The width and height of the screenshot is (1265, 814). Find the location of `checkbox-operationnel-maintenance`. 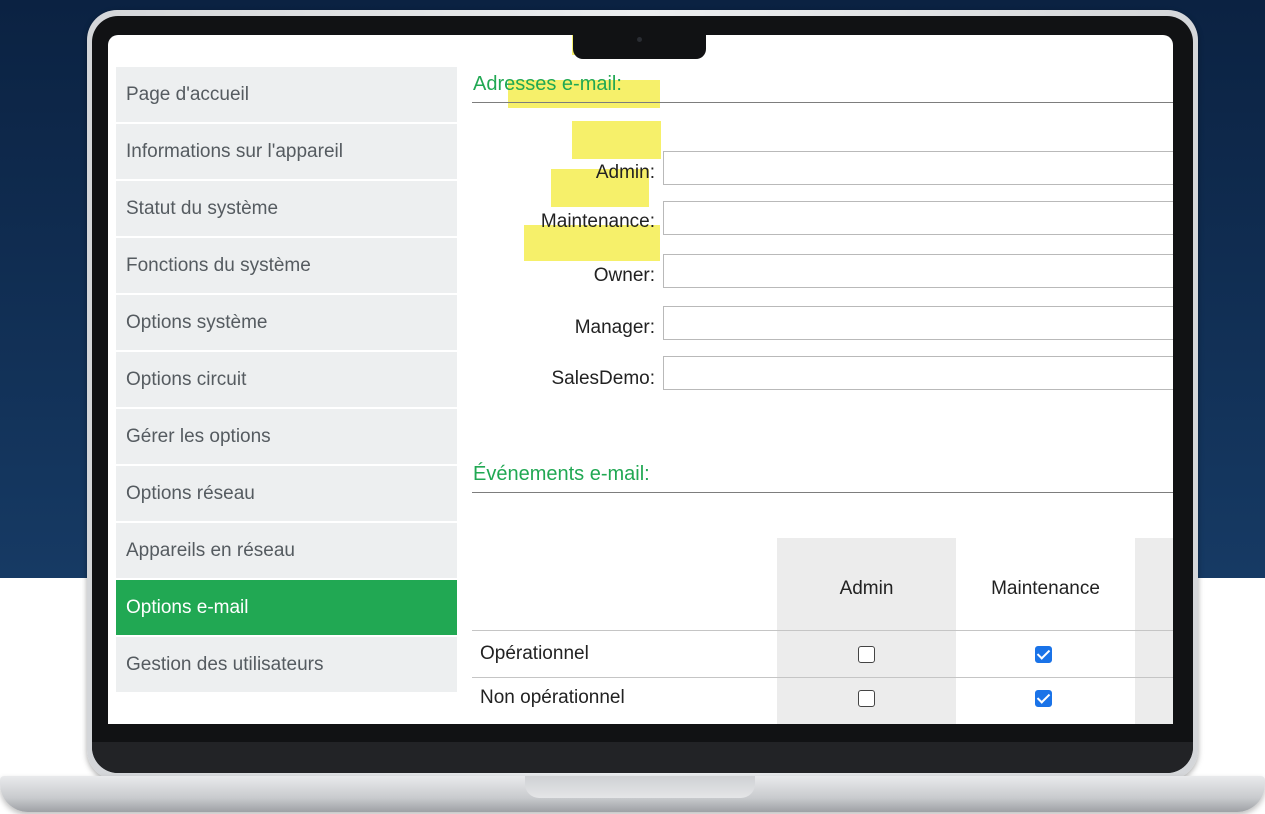

checkbox-operationnel-maintenance is located at coordinates (1043, 654).